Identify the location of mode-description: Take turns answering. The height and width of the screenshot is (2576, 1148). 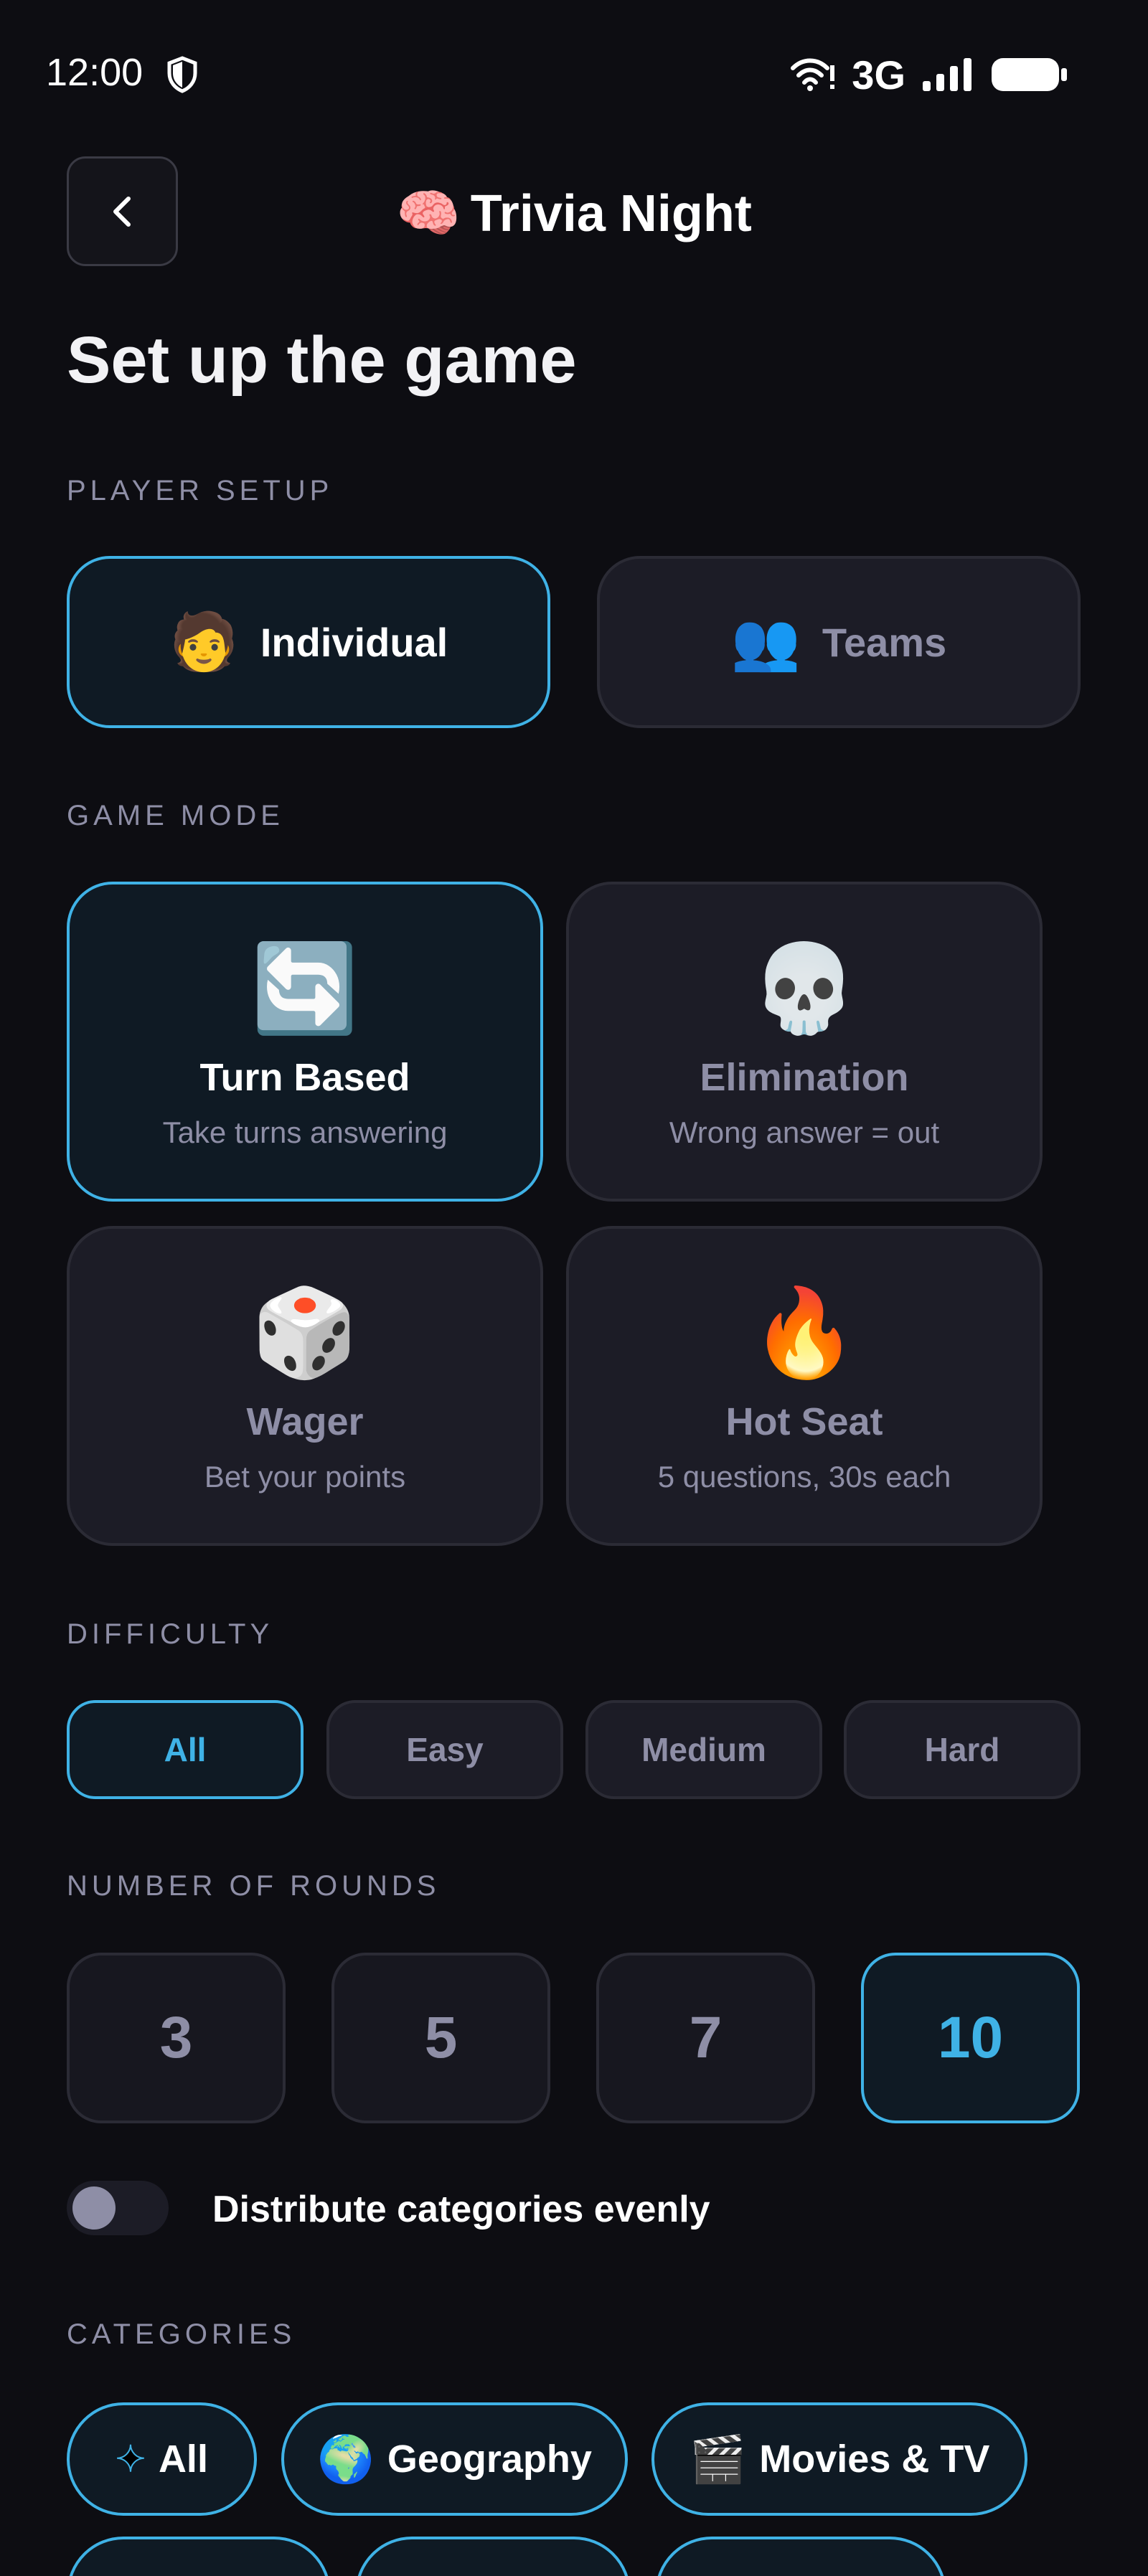
(305, 1132).